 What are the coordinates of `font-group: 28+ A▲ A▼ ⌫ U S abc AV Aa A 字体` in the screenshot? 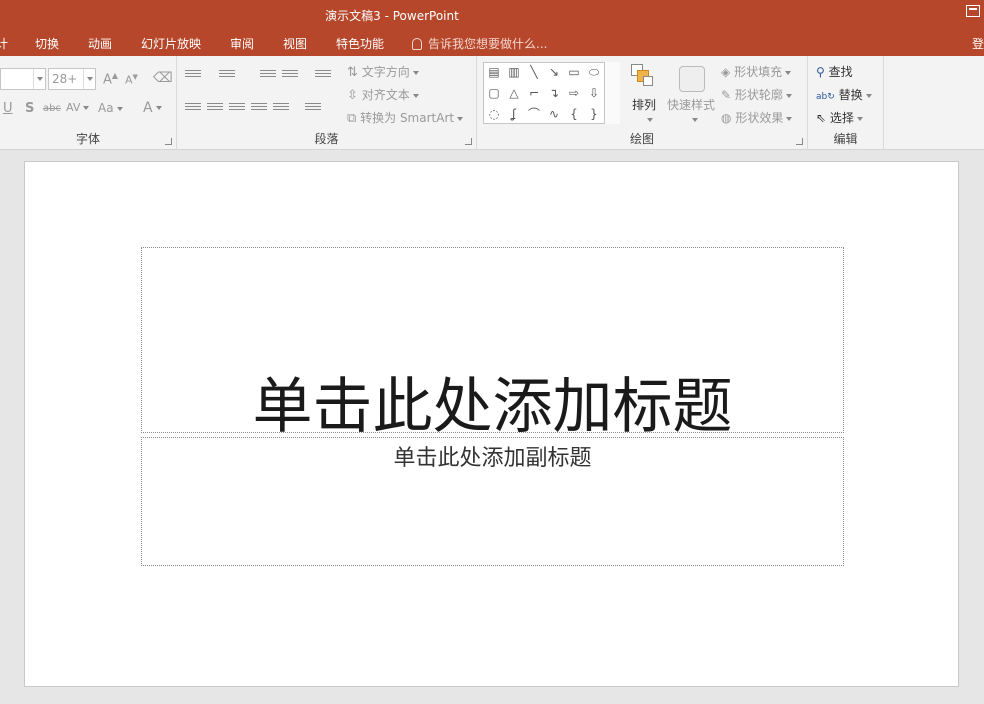 It's located at (88, 103).